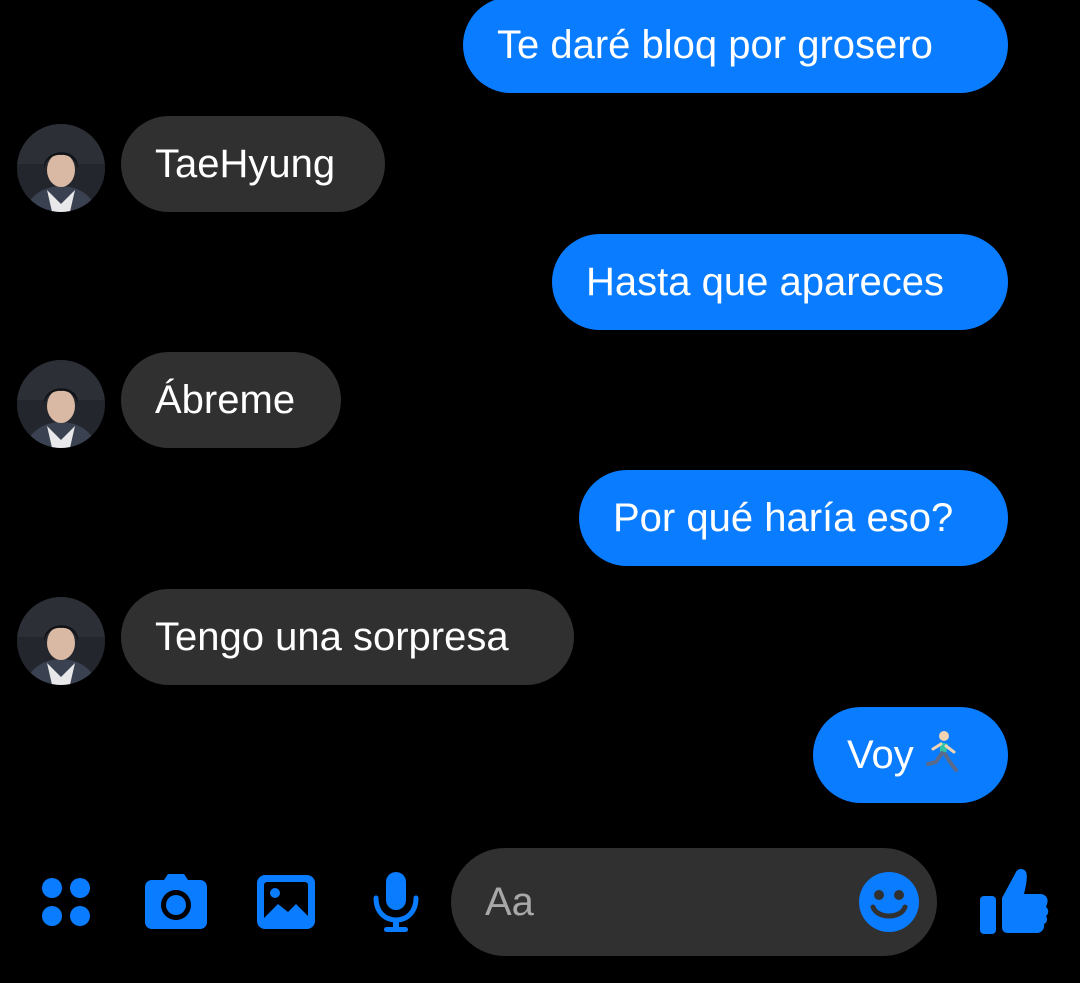 Image resolution: width=1080 pixels, height=983 pixels. What do you see at coordinates (889, 902) in the screenshot?
I see `emoji-icon` at bounding box center [889, 902].